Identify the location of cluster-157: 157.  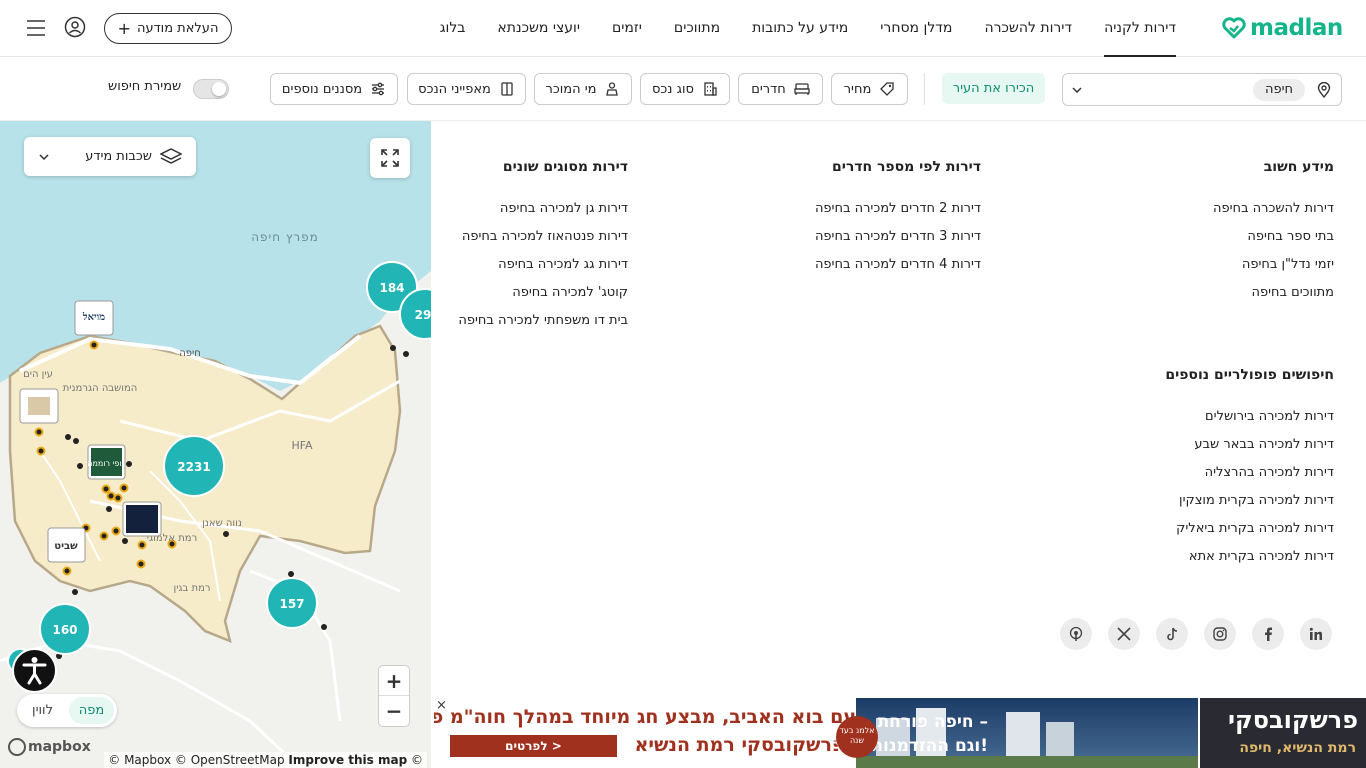
(292, 603).